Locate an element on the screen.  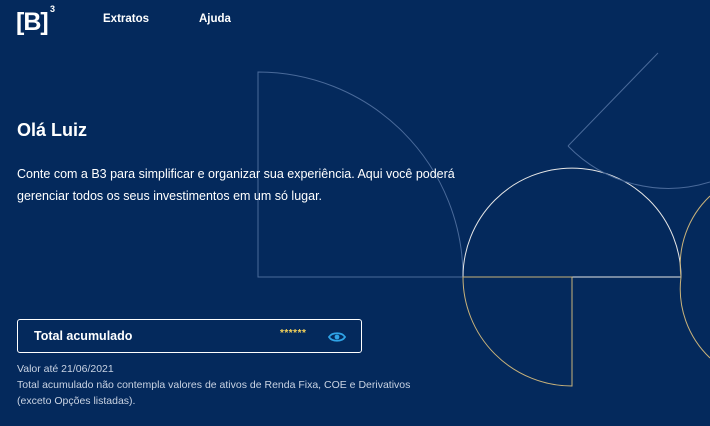
logo-text: [B] is located at coordinates (32, 22).